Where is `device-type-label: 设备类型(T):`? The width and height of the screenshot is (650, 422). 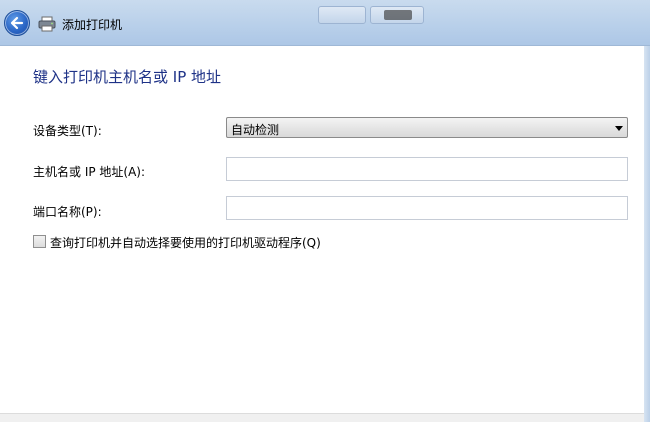 device-type-label: 设备类型(T): is located at coordinates (67, 131).